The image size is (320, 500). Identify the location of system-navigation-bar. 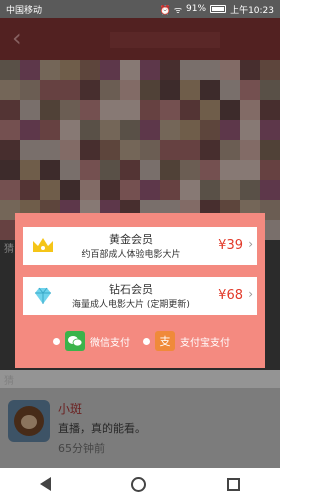
(140, 484).